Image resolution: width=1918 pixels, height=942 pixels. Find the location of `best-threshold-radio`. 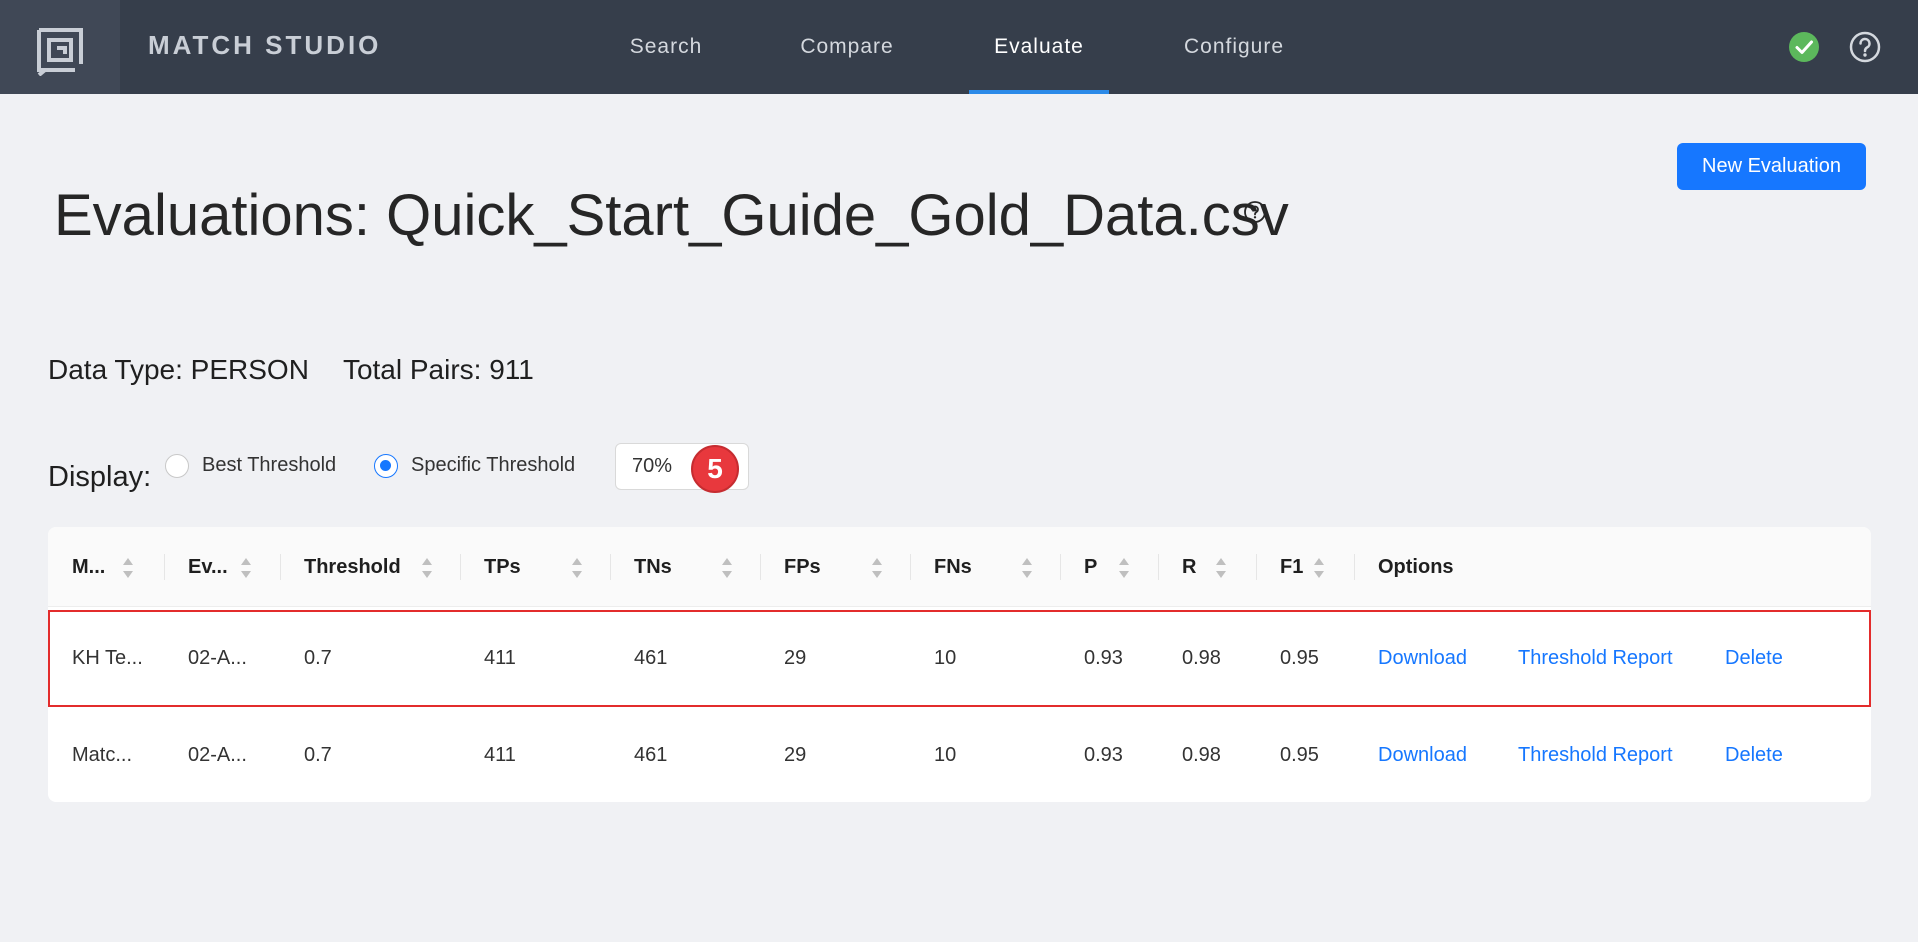

best-threshold-radio is located at coordinates (177, 466).